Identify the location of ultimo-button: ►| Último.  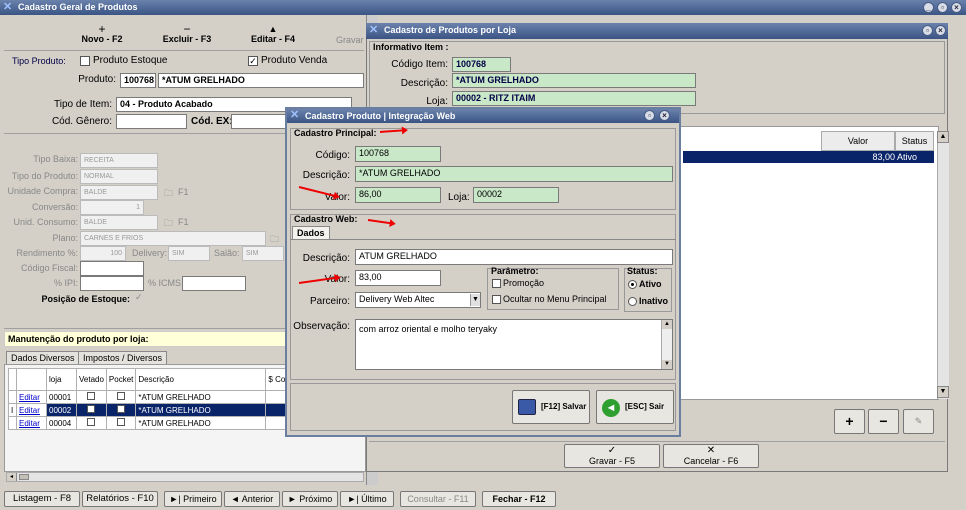
(367, 499).